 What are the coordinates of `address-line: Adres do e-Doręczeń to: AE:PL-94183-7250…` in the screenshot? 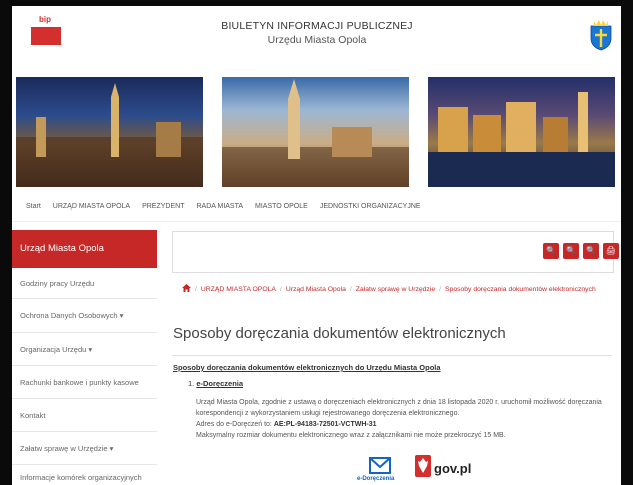 It's located at (406, 424).